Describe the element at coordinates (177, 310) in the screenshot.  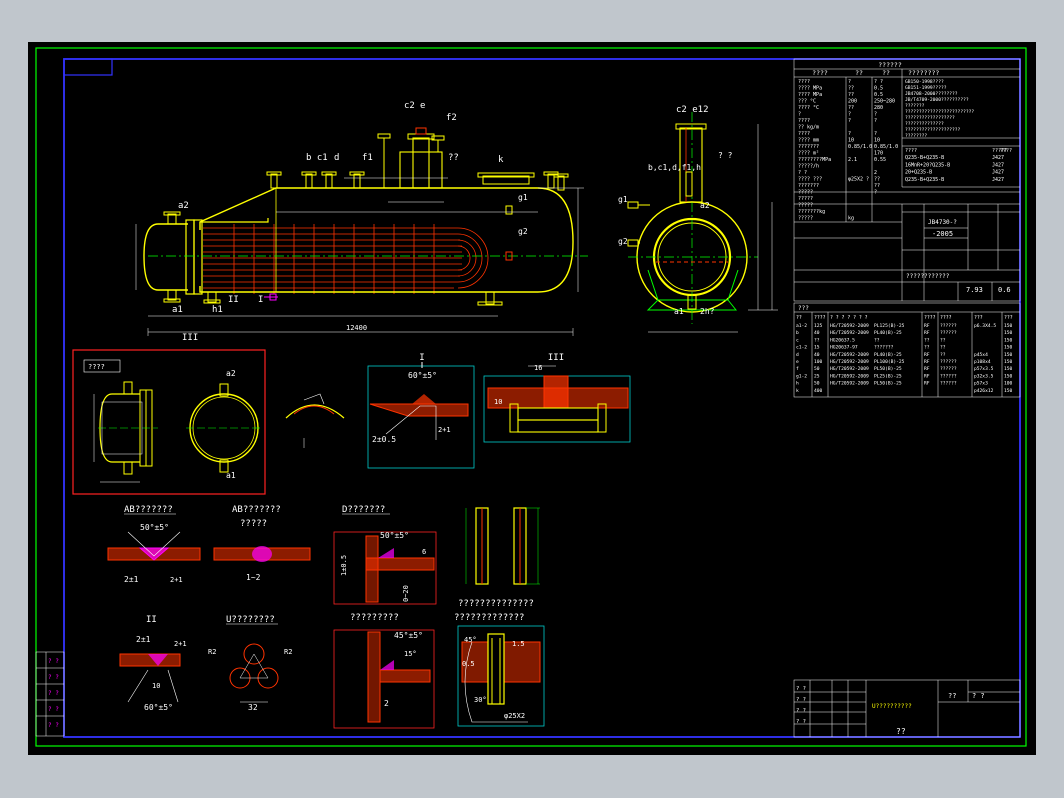
I see `label-a1: a1` at that location.